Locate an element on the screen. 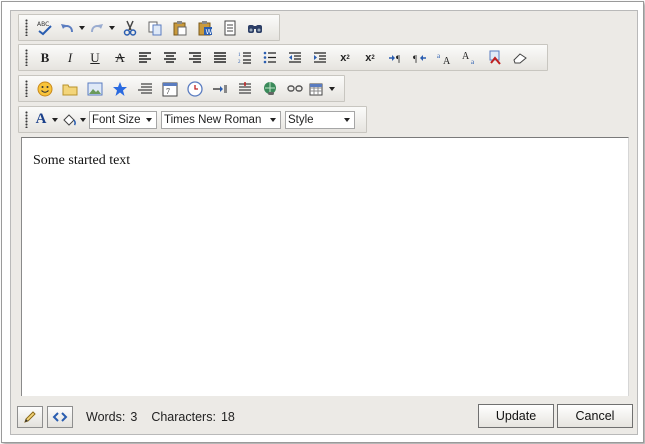  lowercase-icon: Aa is located at coordinates (470, 58).